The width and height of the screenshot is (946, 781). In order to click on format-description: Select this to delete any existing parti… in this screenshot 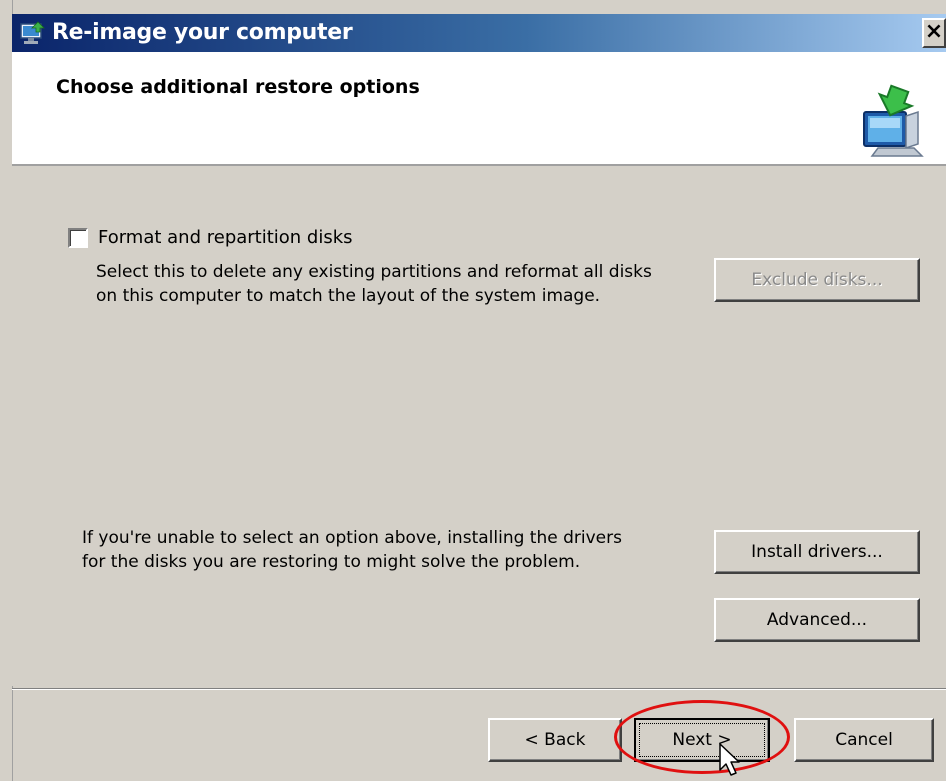, I will do `click(374, 284)`.